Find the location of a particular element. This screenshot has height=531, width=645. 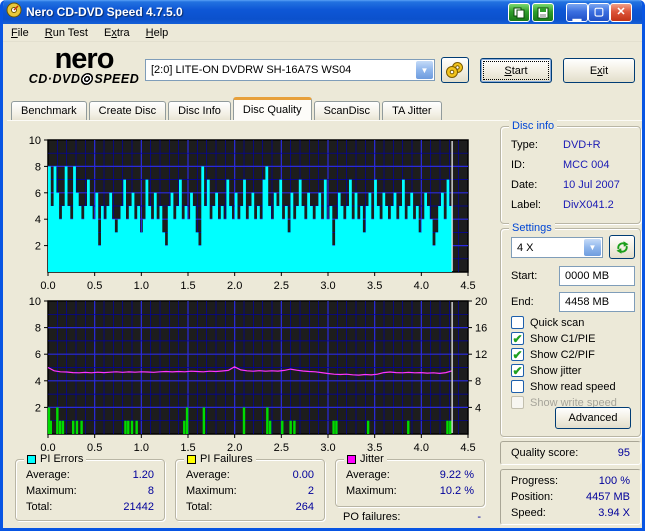

close-icon: ✕ is located at coordinates (621, 12).